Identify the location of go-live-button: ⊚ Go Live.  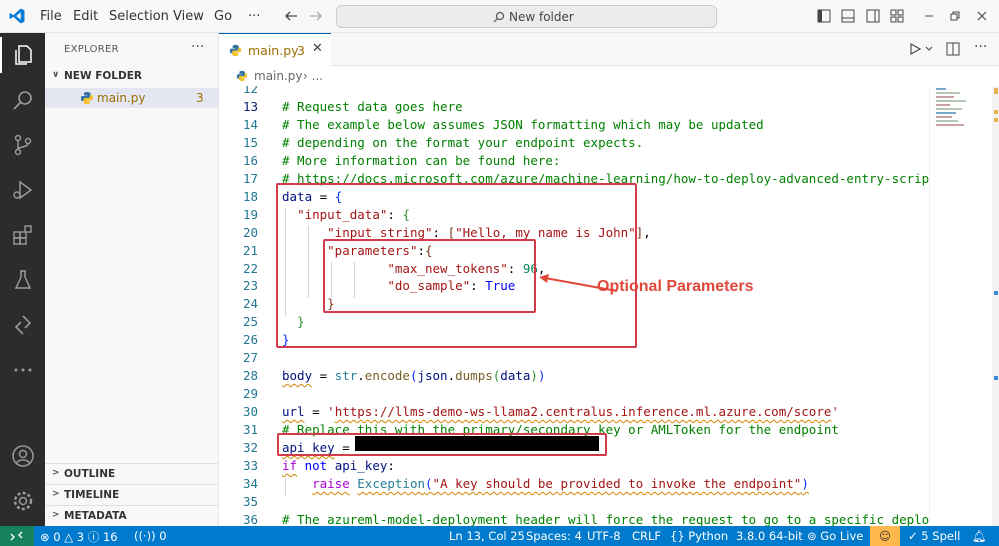
(835, 536).